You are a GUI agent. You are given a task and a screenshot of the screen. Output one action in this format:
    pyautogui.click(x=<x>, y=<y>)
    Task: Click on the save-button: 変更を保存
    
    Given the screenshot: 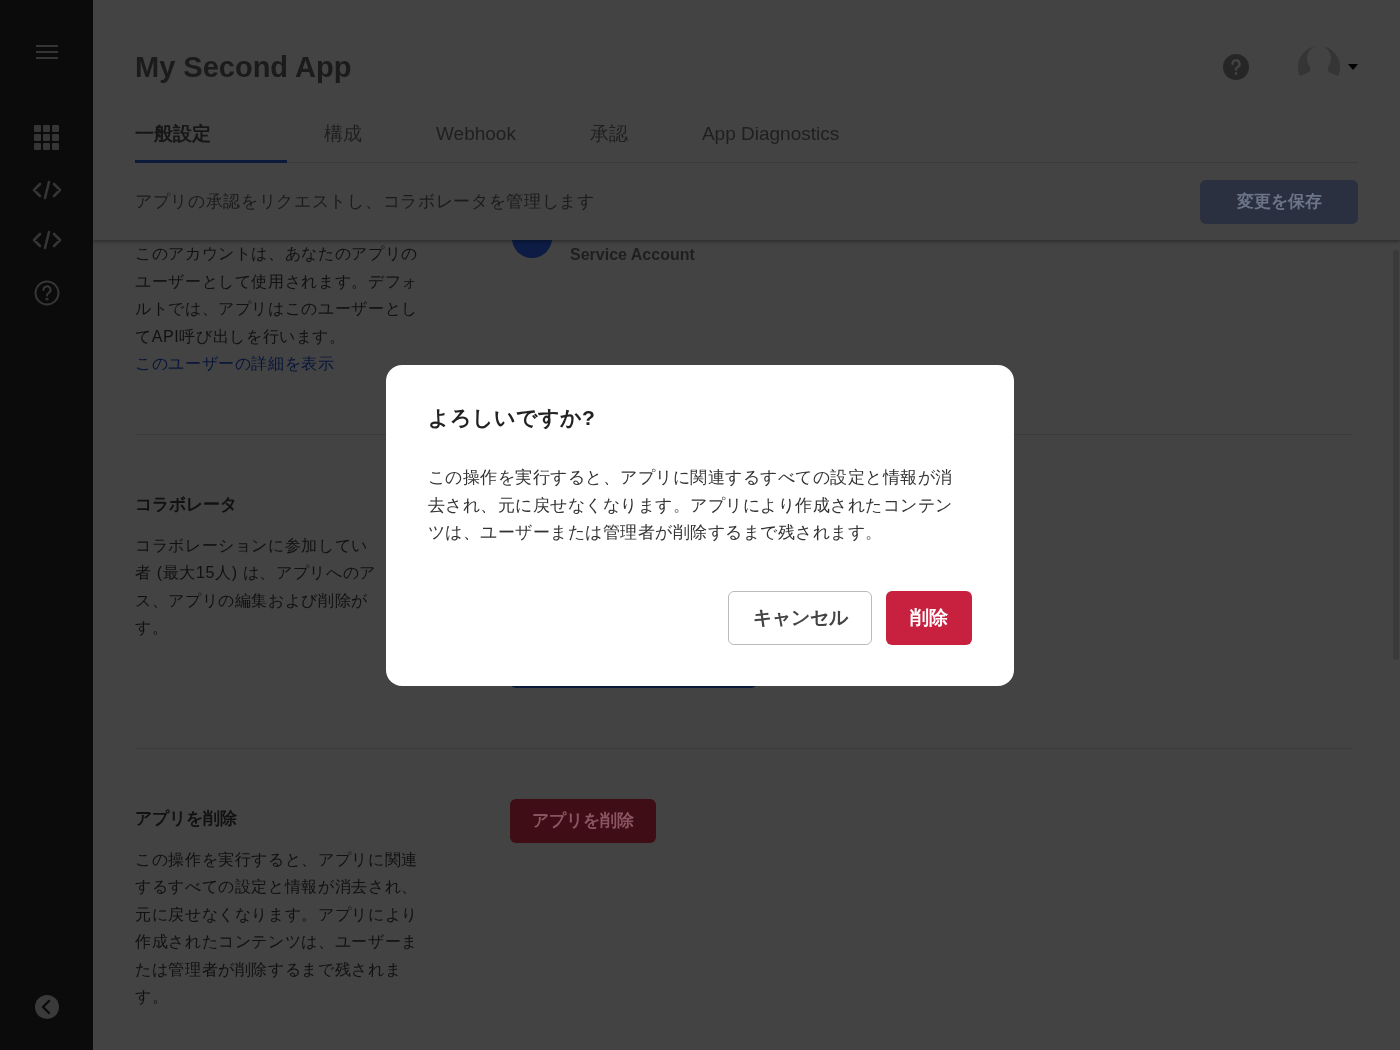 What is the action you would take?
    pyautogui.click(x=1279, y=201)
    